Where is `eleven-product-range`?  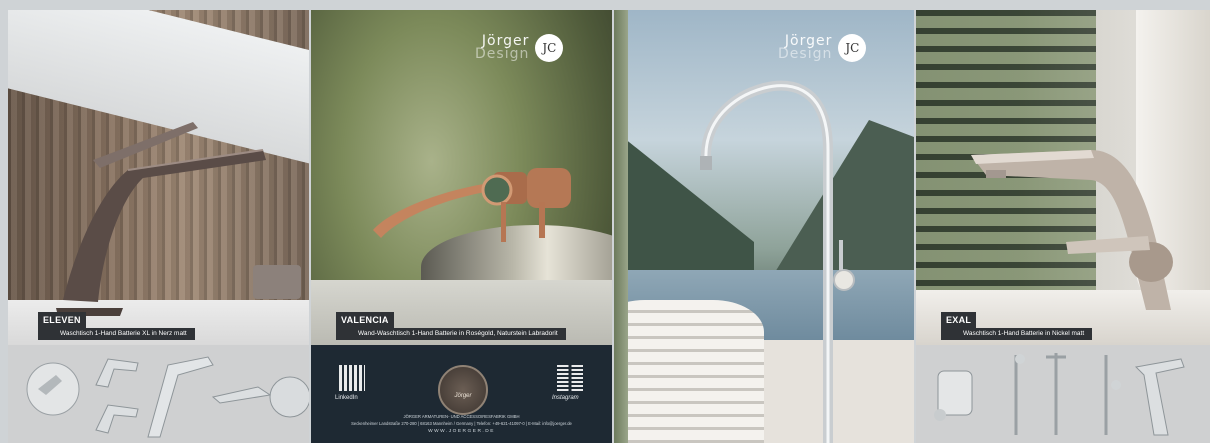
eleven-product-range is located at coordinates (158, 394).